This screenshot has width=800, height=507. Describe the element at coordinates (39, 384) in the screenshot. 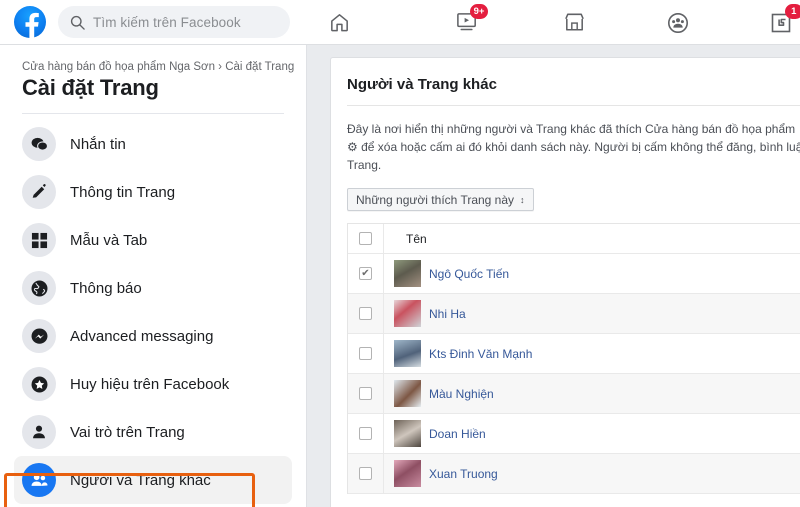

I see `star-badge-icon` at that location.